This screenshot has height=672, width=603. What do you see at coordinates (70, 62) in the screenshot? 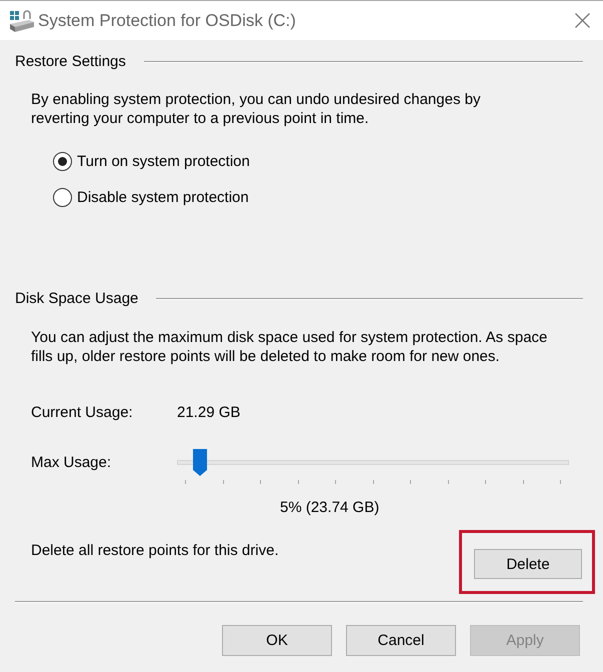
I see `section-heading: Restore Settings` at bounding box center [70, 62].